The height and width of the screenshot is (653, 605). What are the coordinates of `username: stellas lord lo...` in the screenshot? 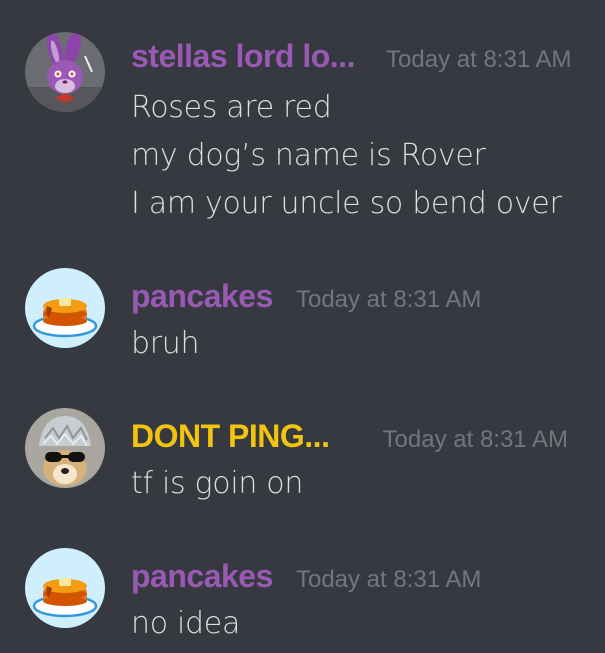 It's located at (243, 56).